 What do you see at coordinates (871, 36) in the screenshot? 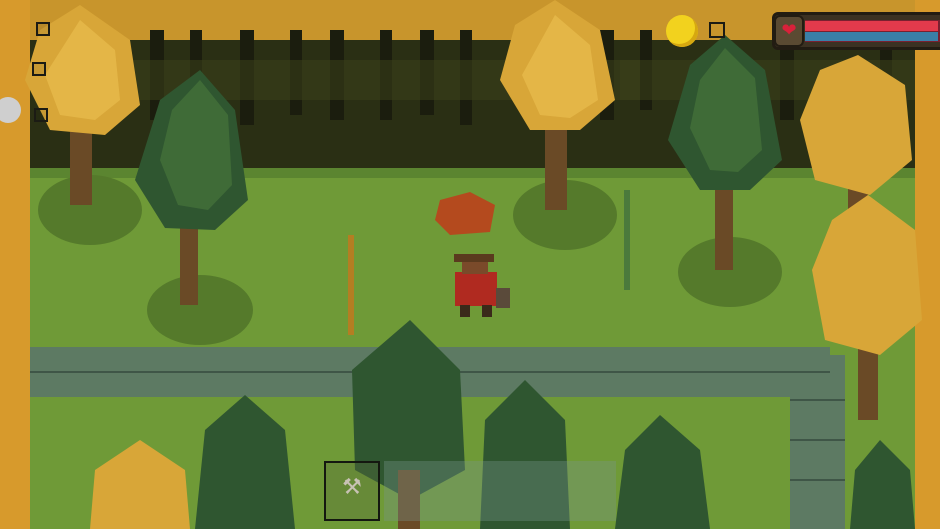
I see `stamina-fill` at bounding box center [871, 36].